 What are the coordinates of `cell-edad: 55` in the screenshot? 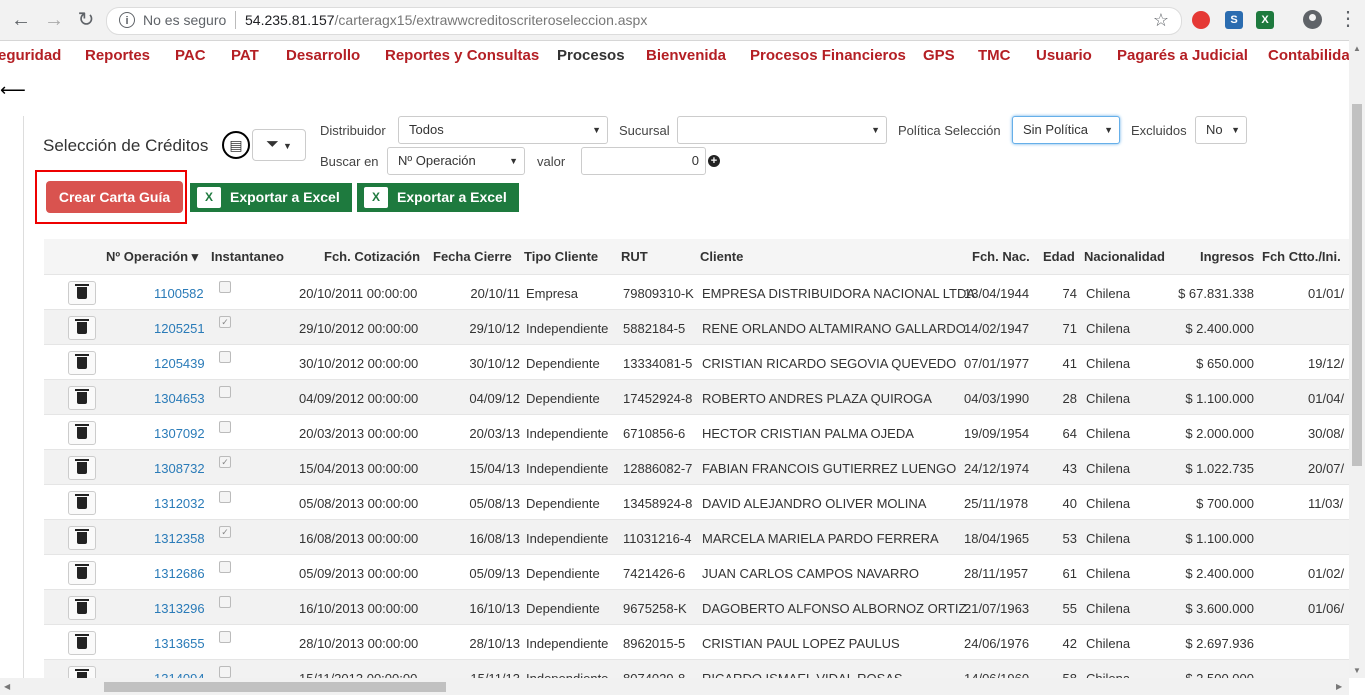 It's located at (1069, 608).